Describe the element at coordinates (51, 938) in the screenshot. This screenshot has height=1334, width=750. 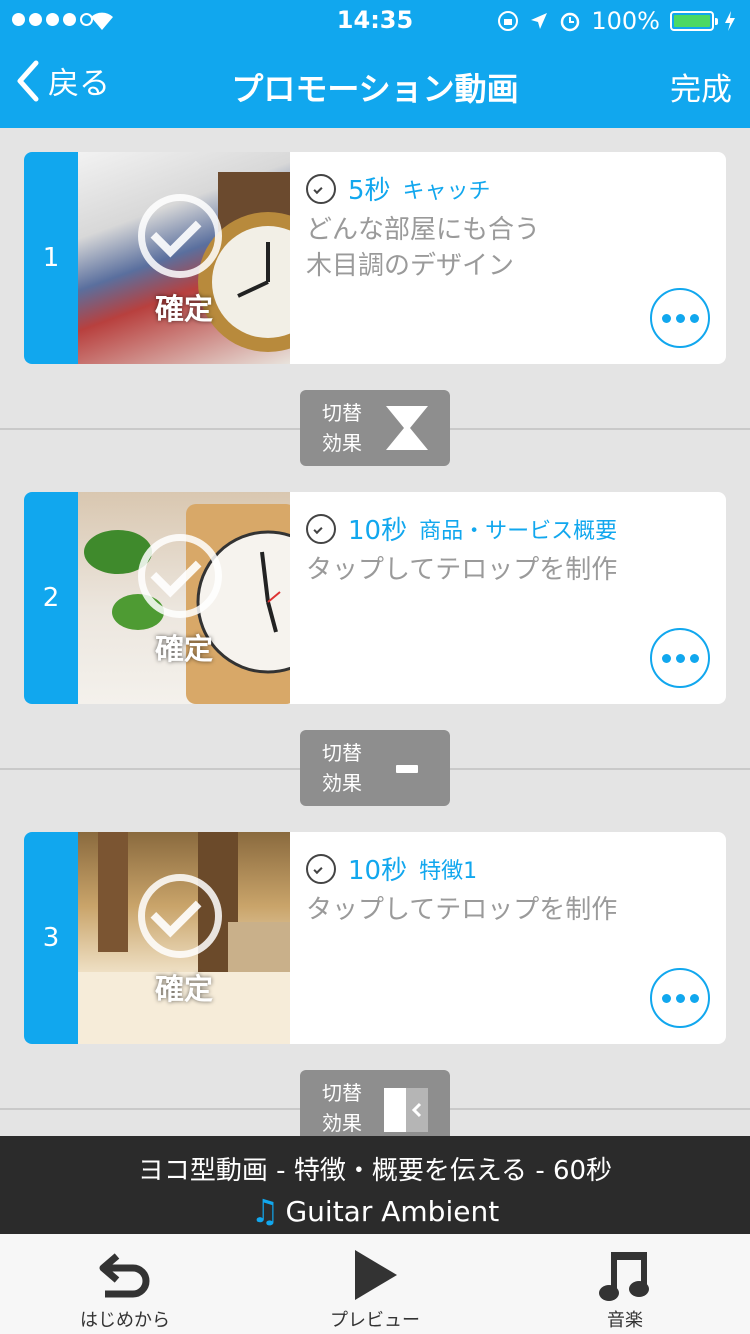
I see `scene-index: 3` at that location.